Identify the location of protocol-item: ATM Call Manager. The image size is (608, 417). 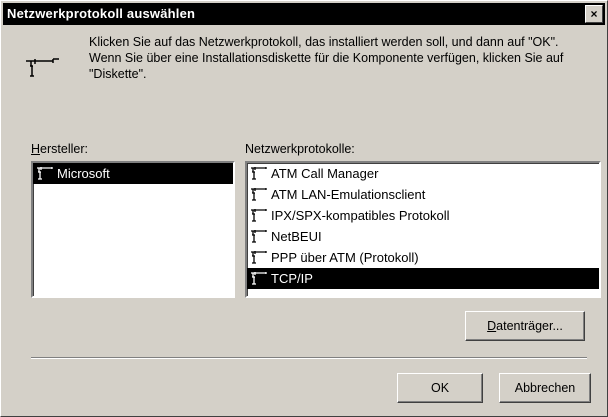
(423, 173).